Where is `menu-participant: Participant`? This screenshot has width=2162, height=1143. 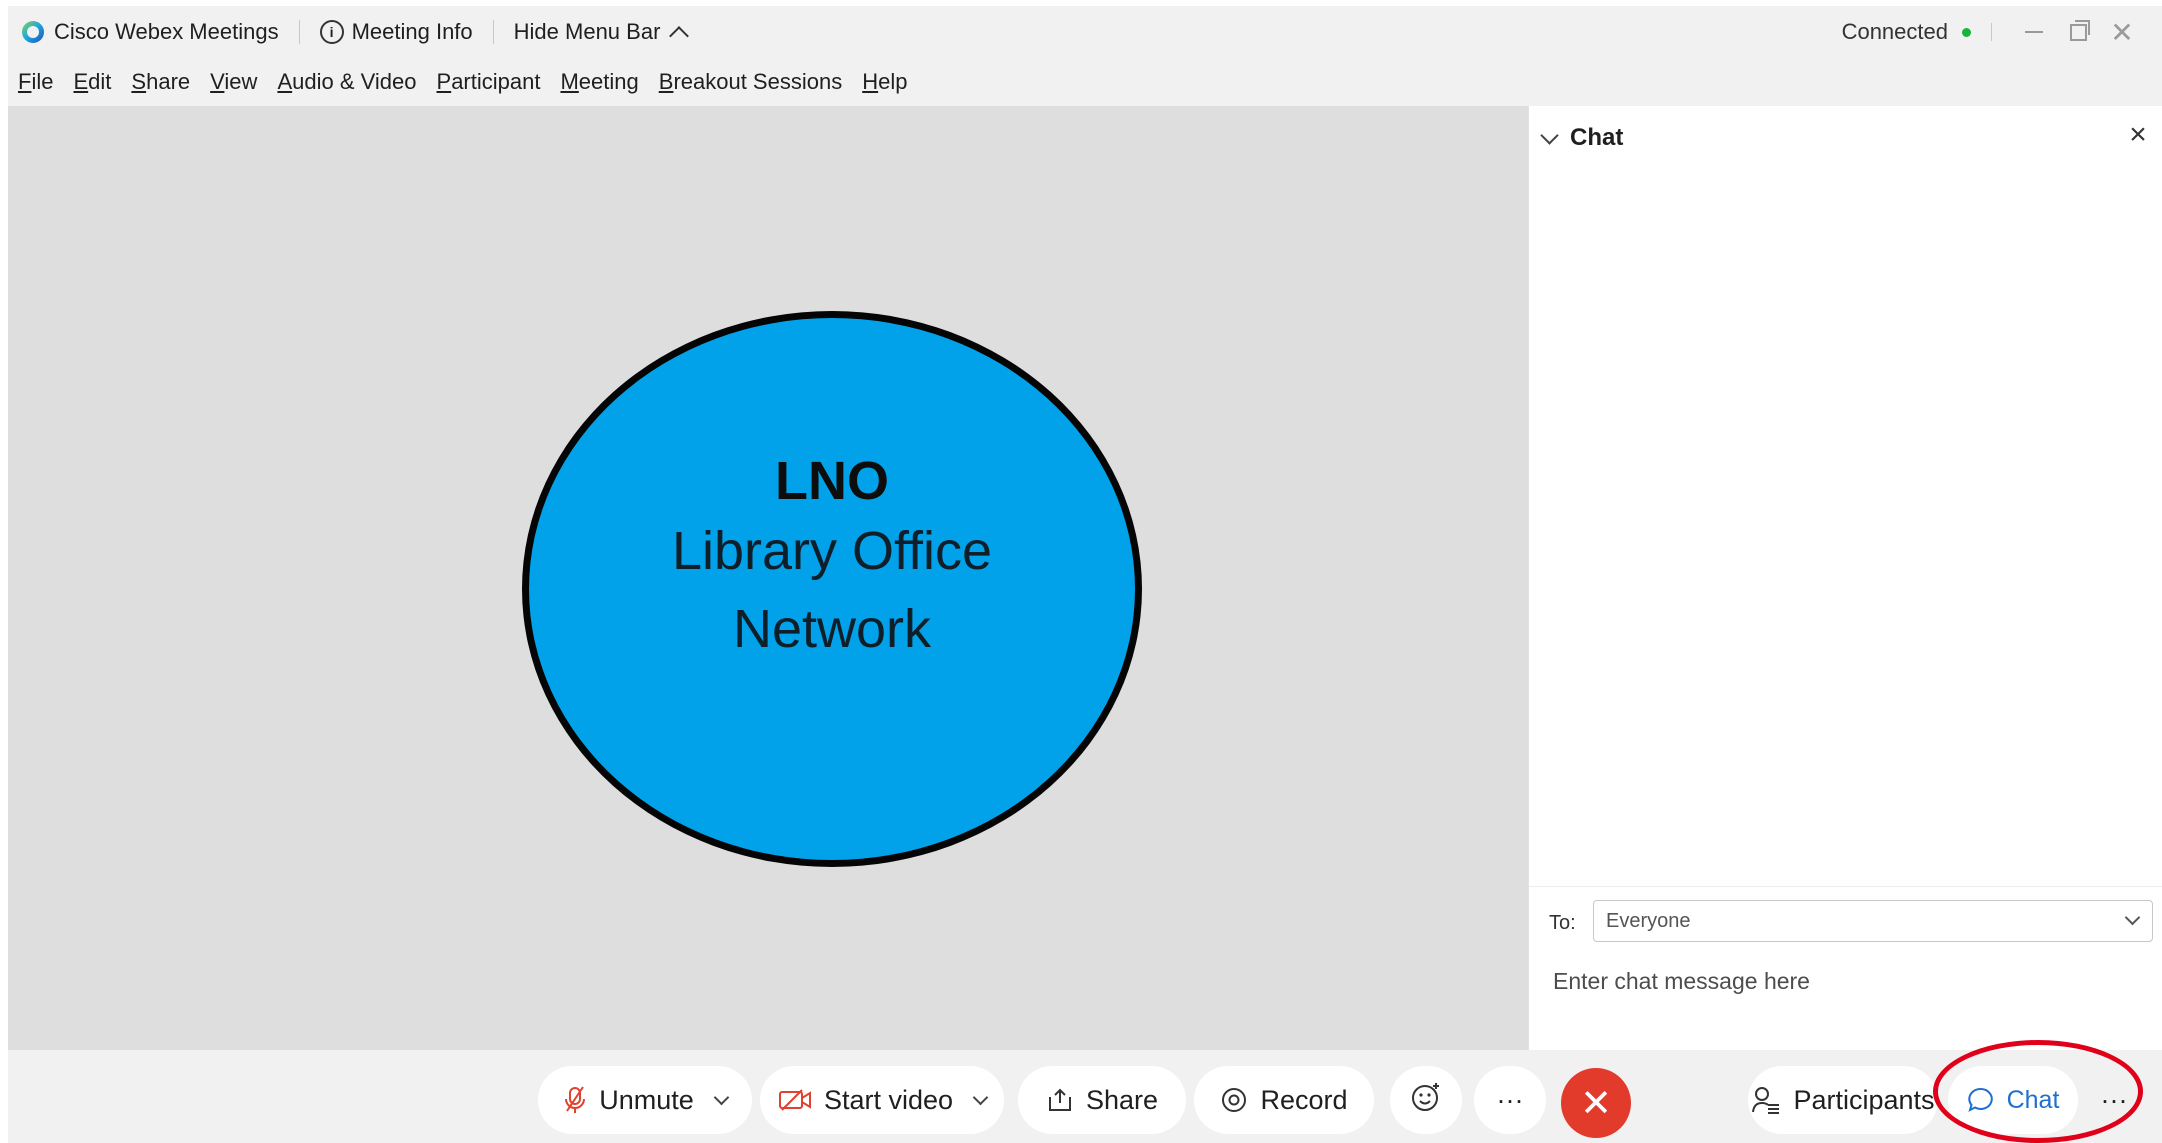 menu-participant: Participant is located at coordinates (489, 82).